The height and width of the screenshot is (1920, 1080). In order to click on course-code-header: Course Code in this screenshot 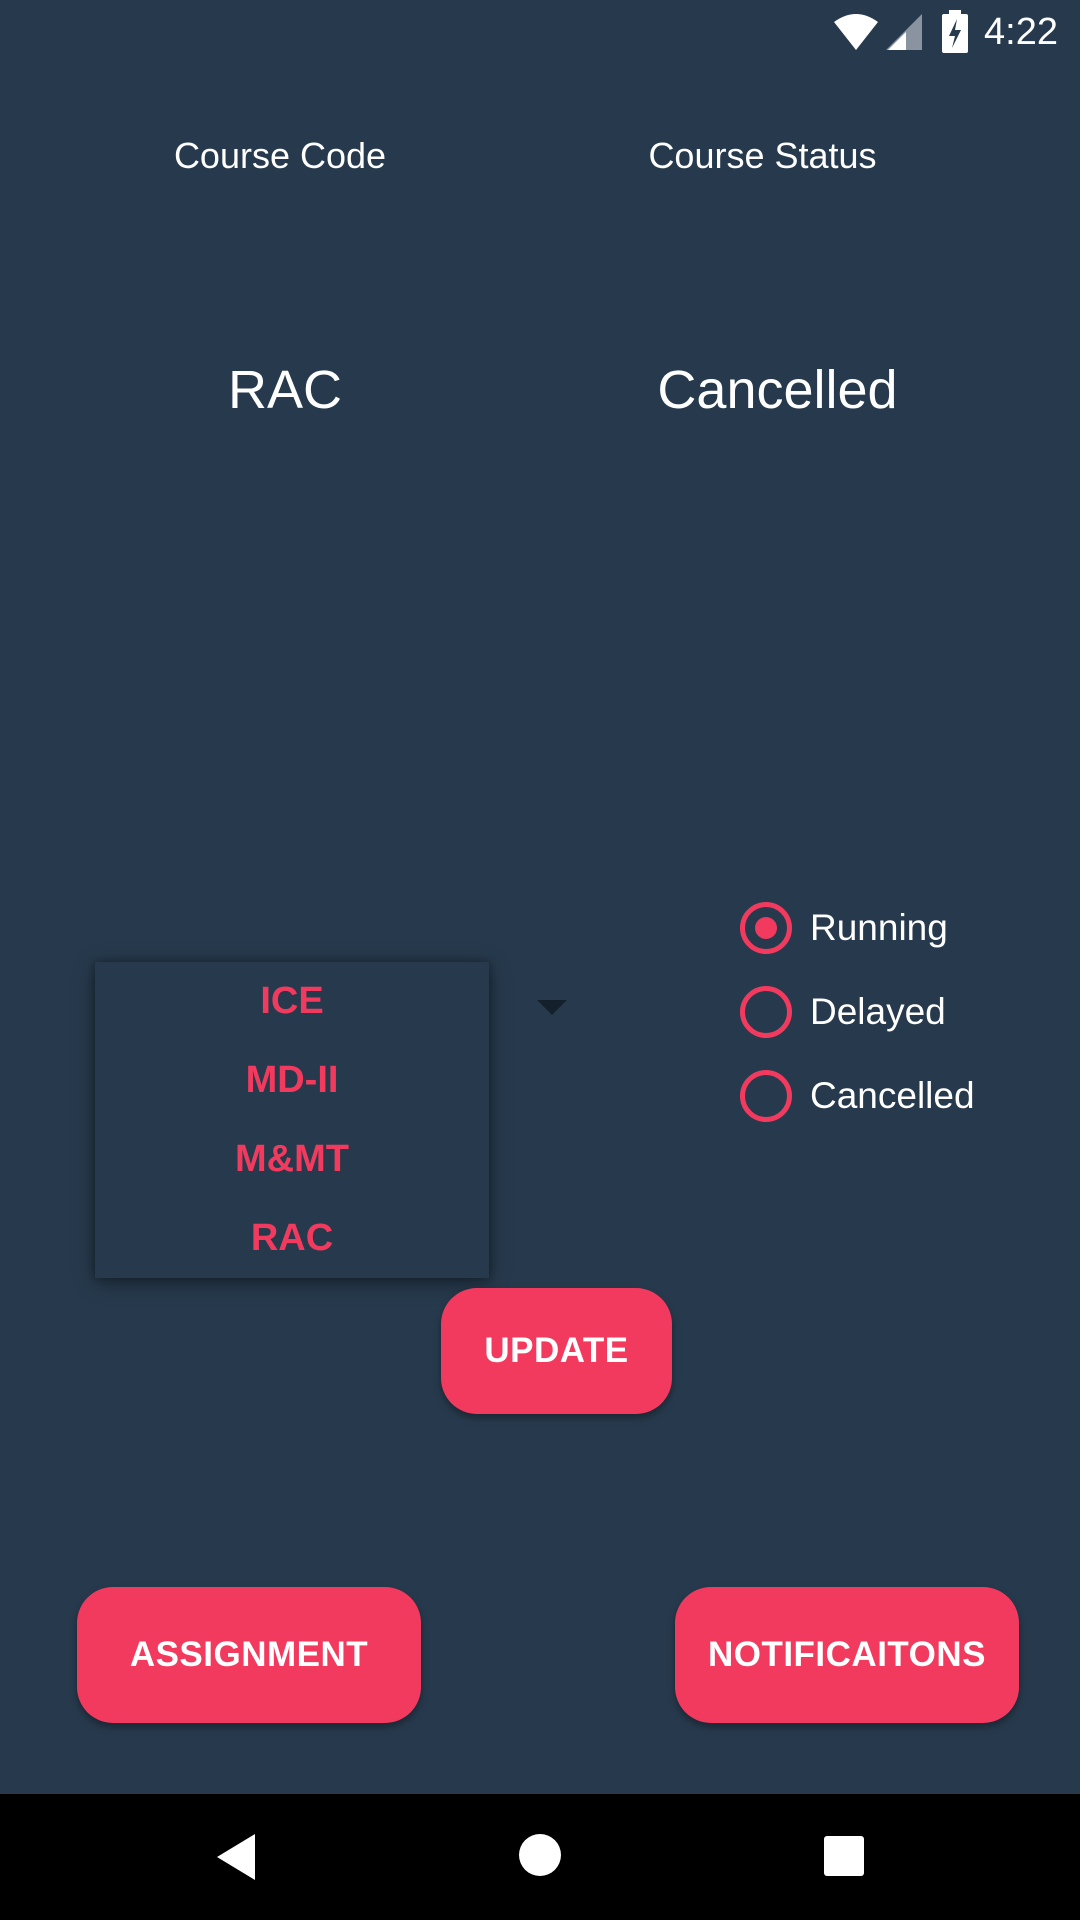, I will do `click(280, 155)`.